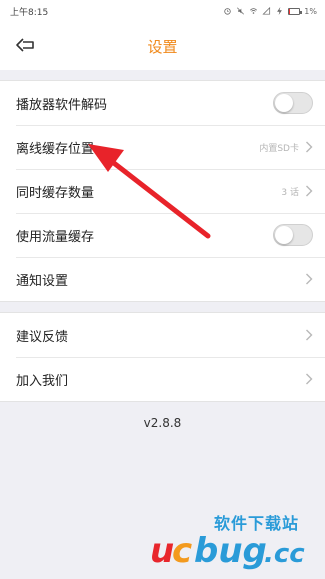 The width and height of the screenshot is (325, 579). Describe the element at coordinates (55, 237) in the screenshot. I see `setting-label: 使用流量缓存` at that location.